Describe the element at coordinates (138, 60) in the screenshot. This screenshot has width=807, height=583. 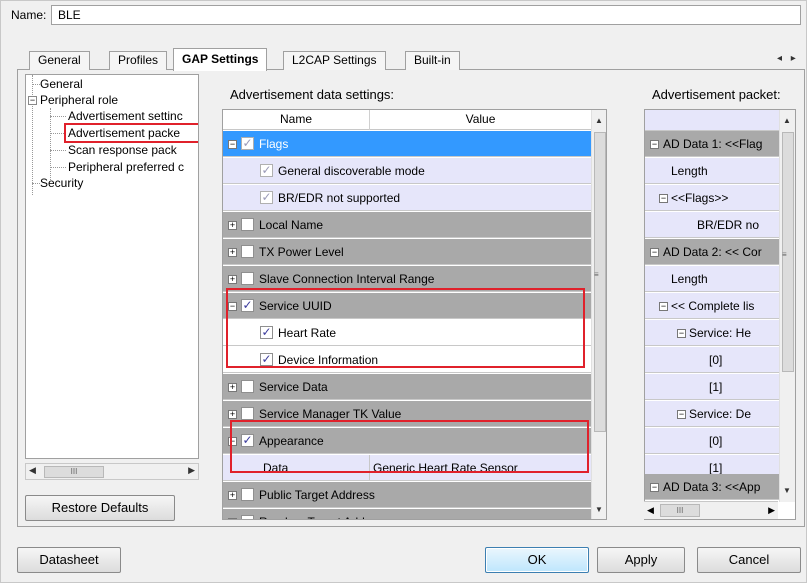
I see `tab-profiles: Profiles` at that location.